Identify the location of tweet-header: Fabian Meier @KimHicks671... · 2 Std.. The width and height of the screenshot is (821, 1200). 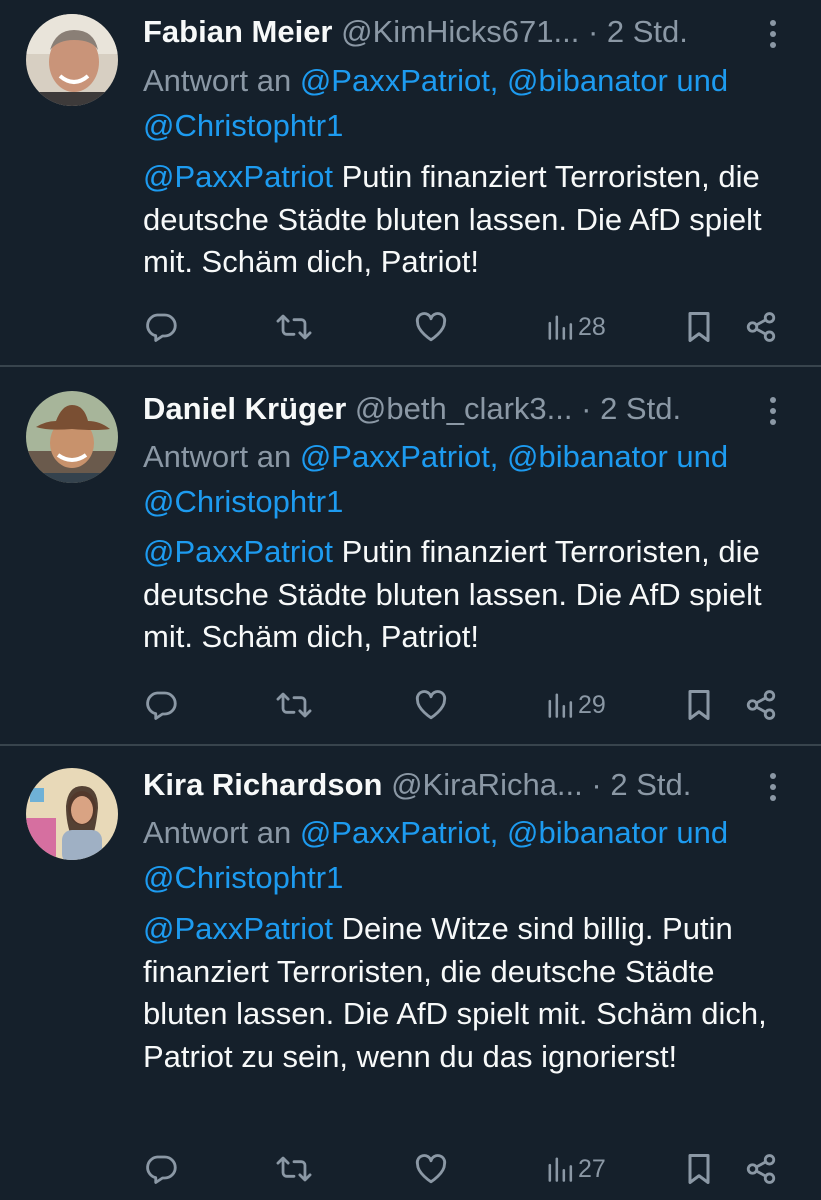
(415, 32).